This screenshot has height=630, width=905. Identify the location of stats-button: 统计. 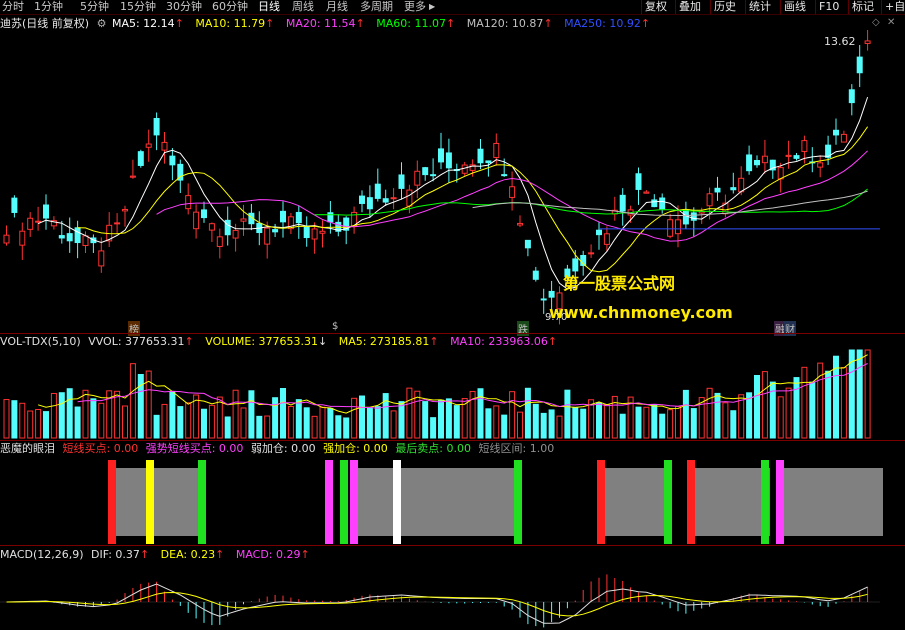
(759, 7).